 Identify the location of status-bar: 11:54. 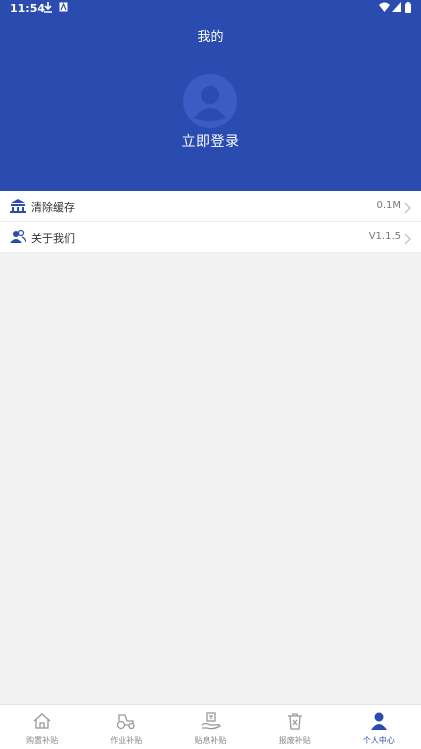
(210, 8).